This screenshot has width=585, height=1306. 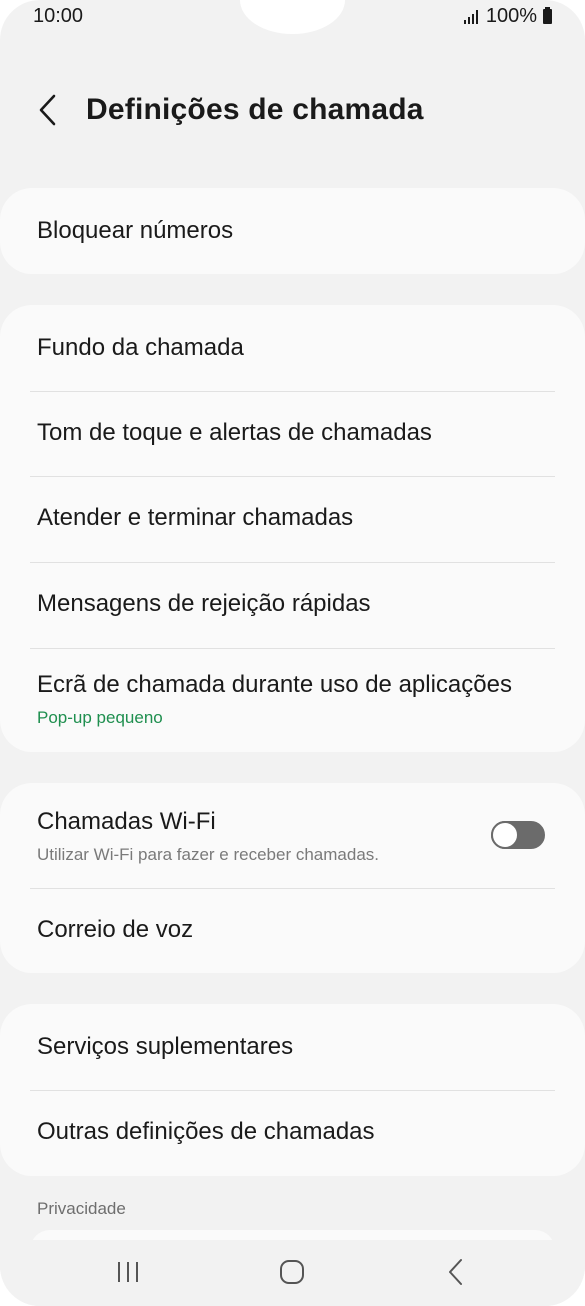 I want to click on app-header: Definições de chamada, so click(x=292, y=110).